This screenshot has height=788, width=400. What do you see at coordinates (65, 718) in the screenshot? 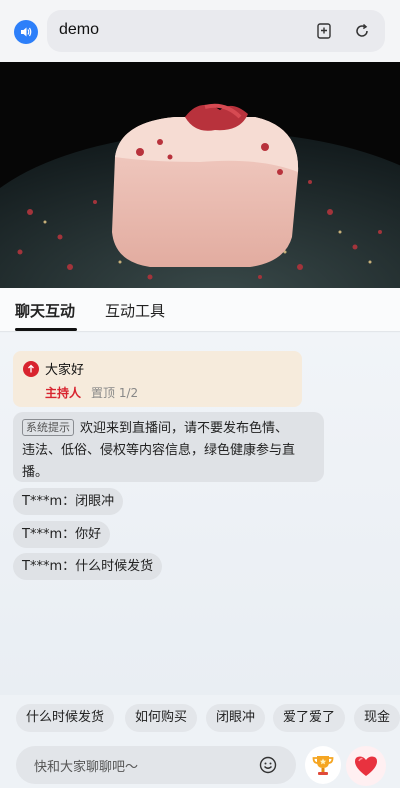
I see `quick-reply-chip: 什么时候发货` at bounding box center [65, 718].